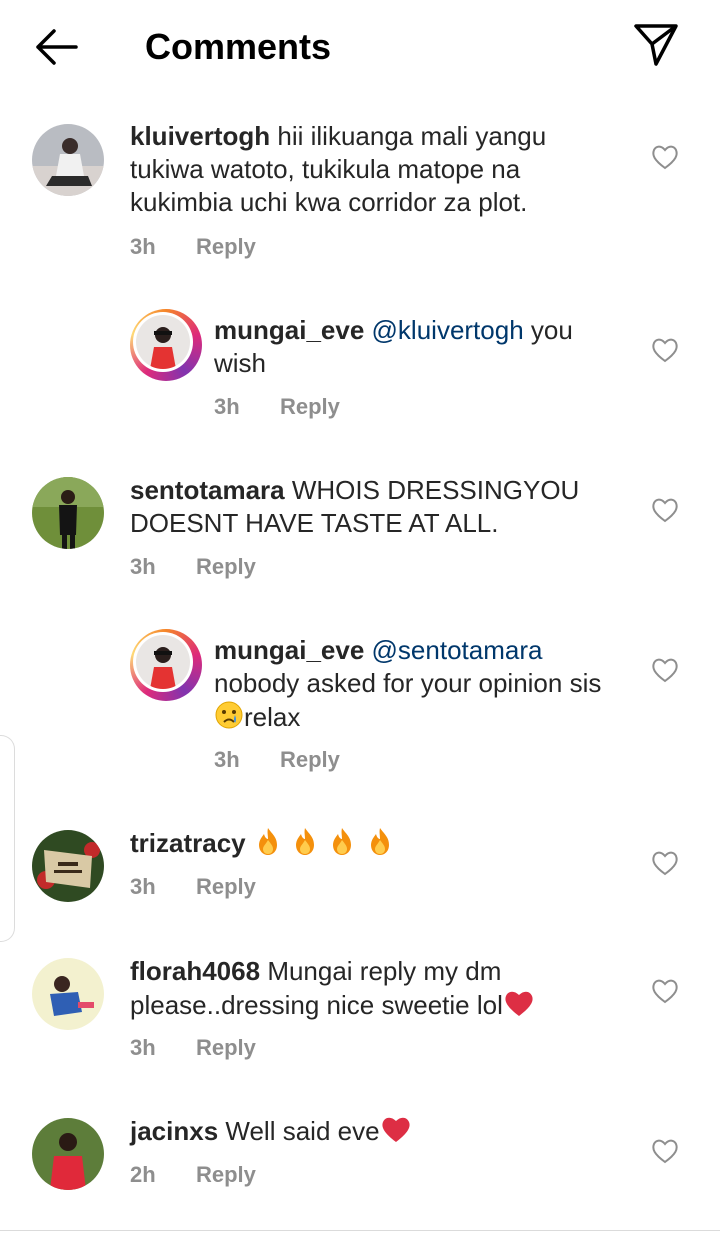 The image size is (720, 1234). What do you see at coordinates (193, 1175) in the screenshot?
I see `comment-meta: 2h Reply` at bounding box center [193, 1175].